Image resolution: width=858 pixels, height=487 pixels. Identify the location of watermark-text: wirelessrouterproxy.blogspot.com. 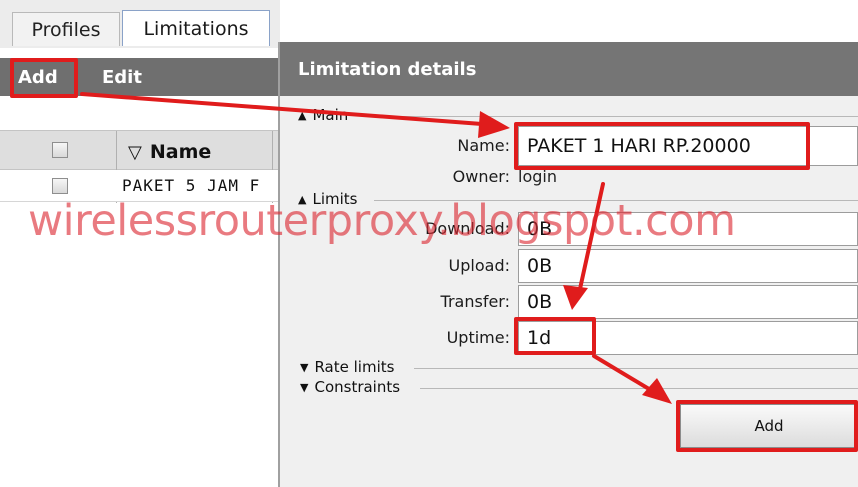
(382, 221).